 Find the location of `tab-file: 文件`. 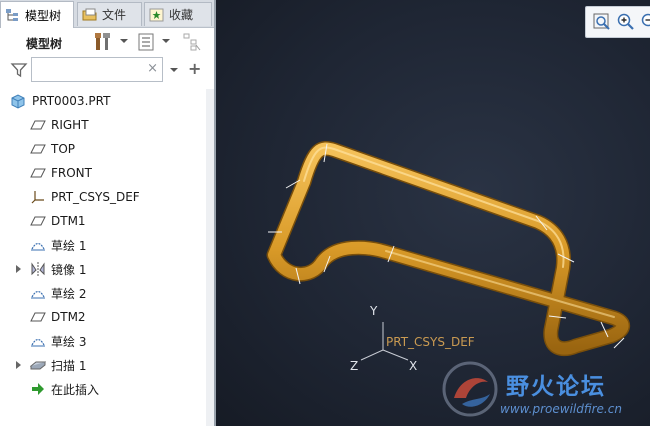

tab-file: 文件 is located at coordinates (109, 14).